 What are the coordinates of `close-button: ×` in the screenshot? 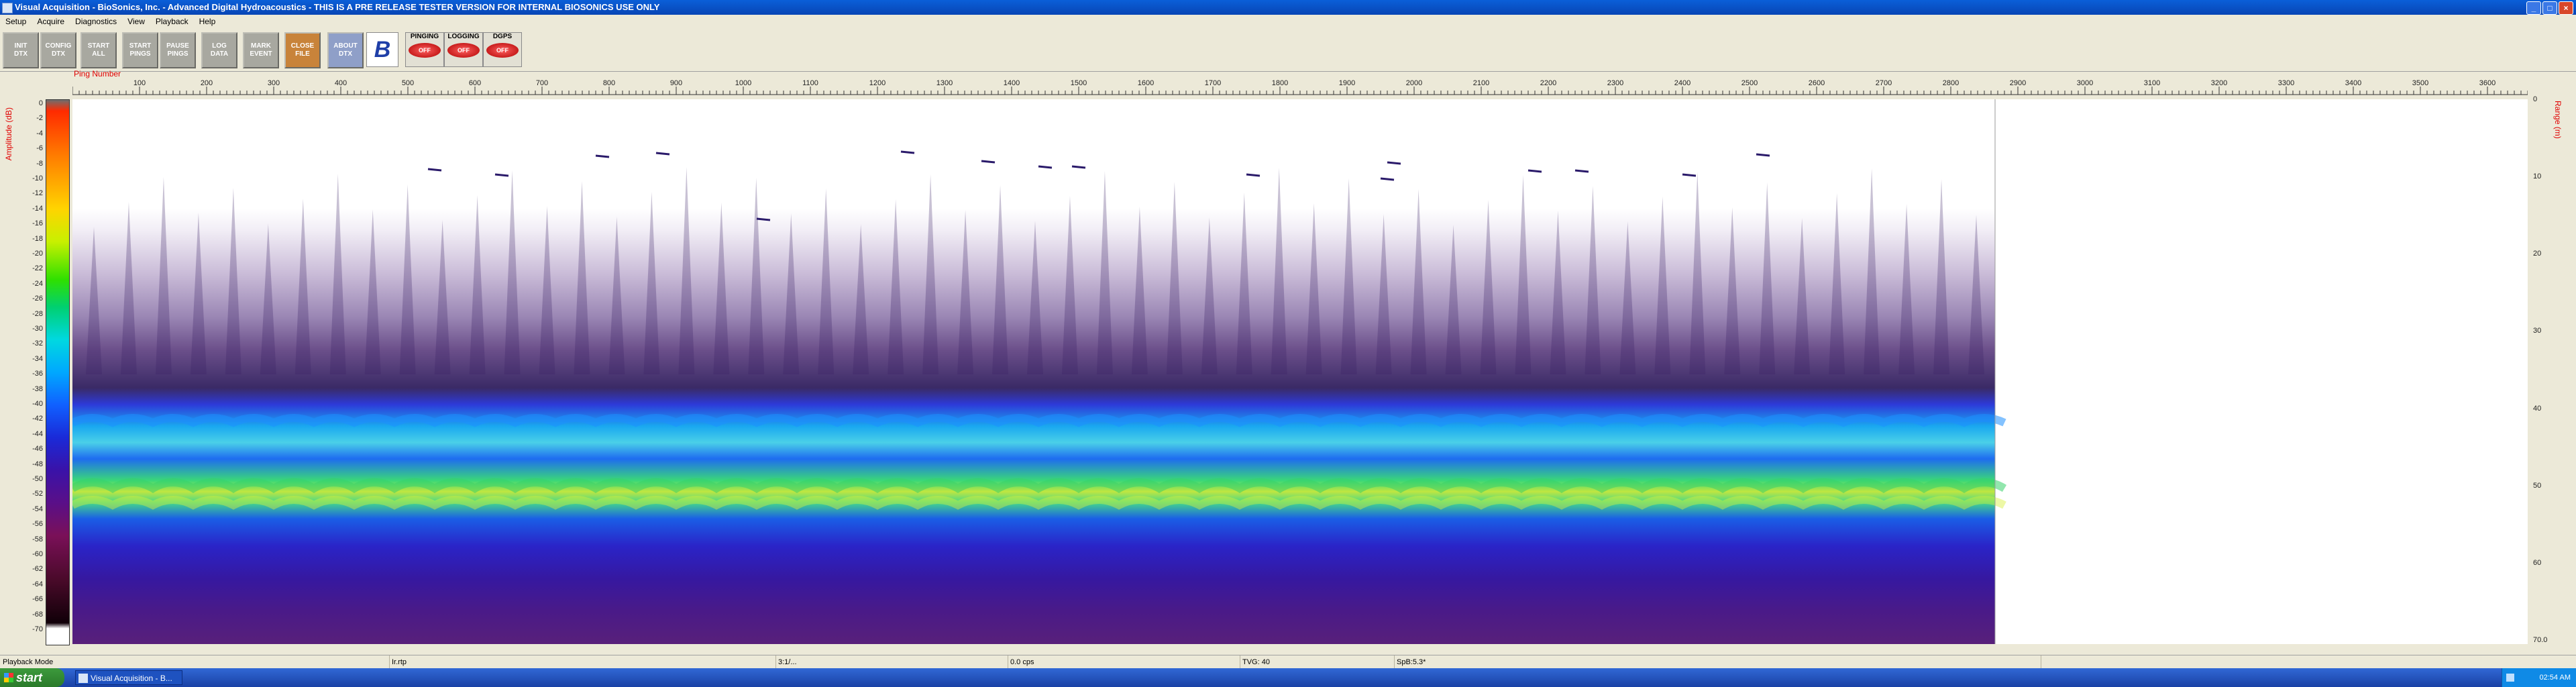 It's located at (2566, 8).